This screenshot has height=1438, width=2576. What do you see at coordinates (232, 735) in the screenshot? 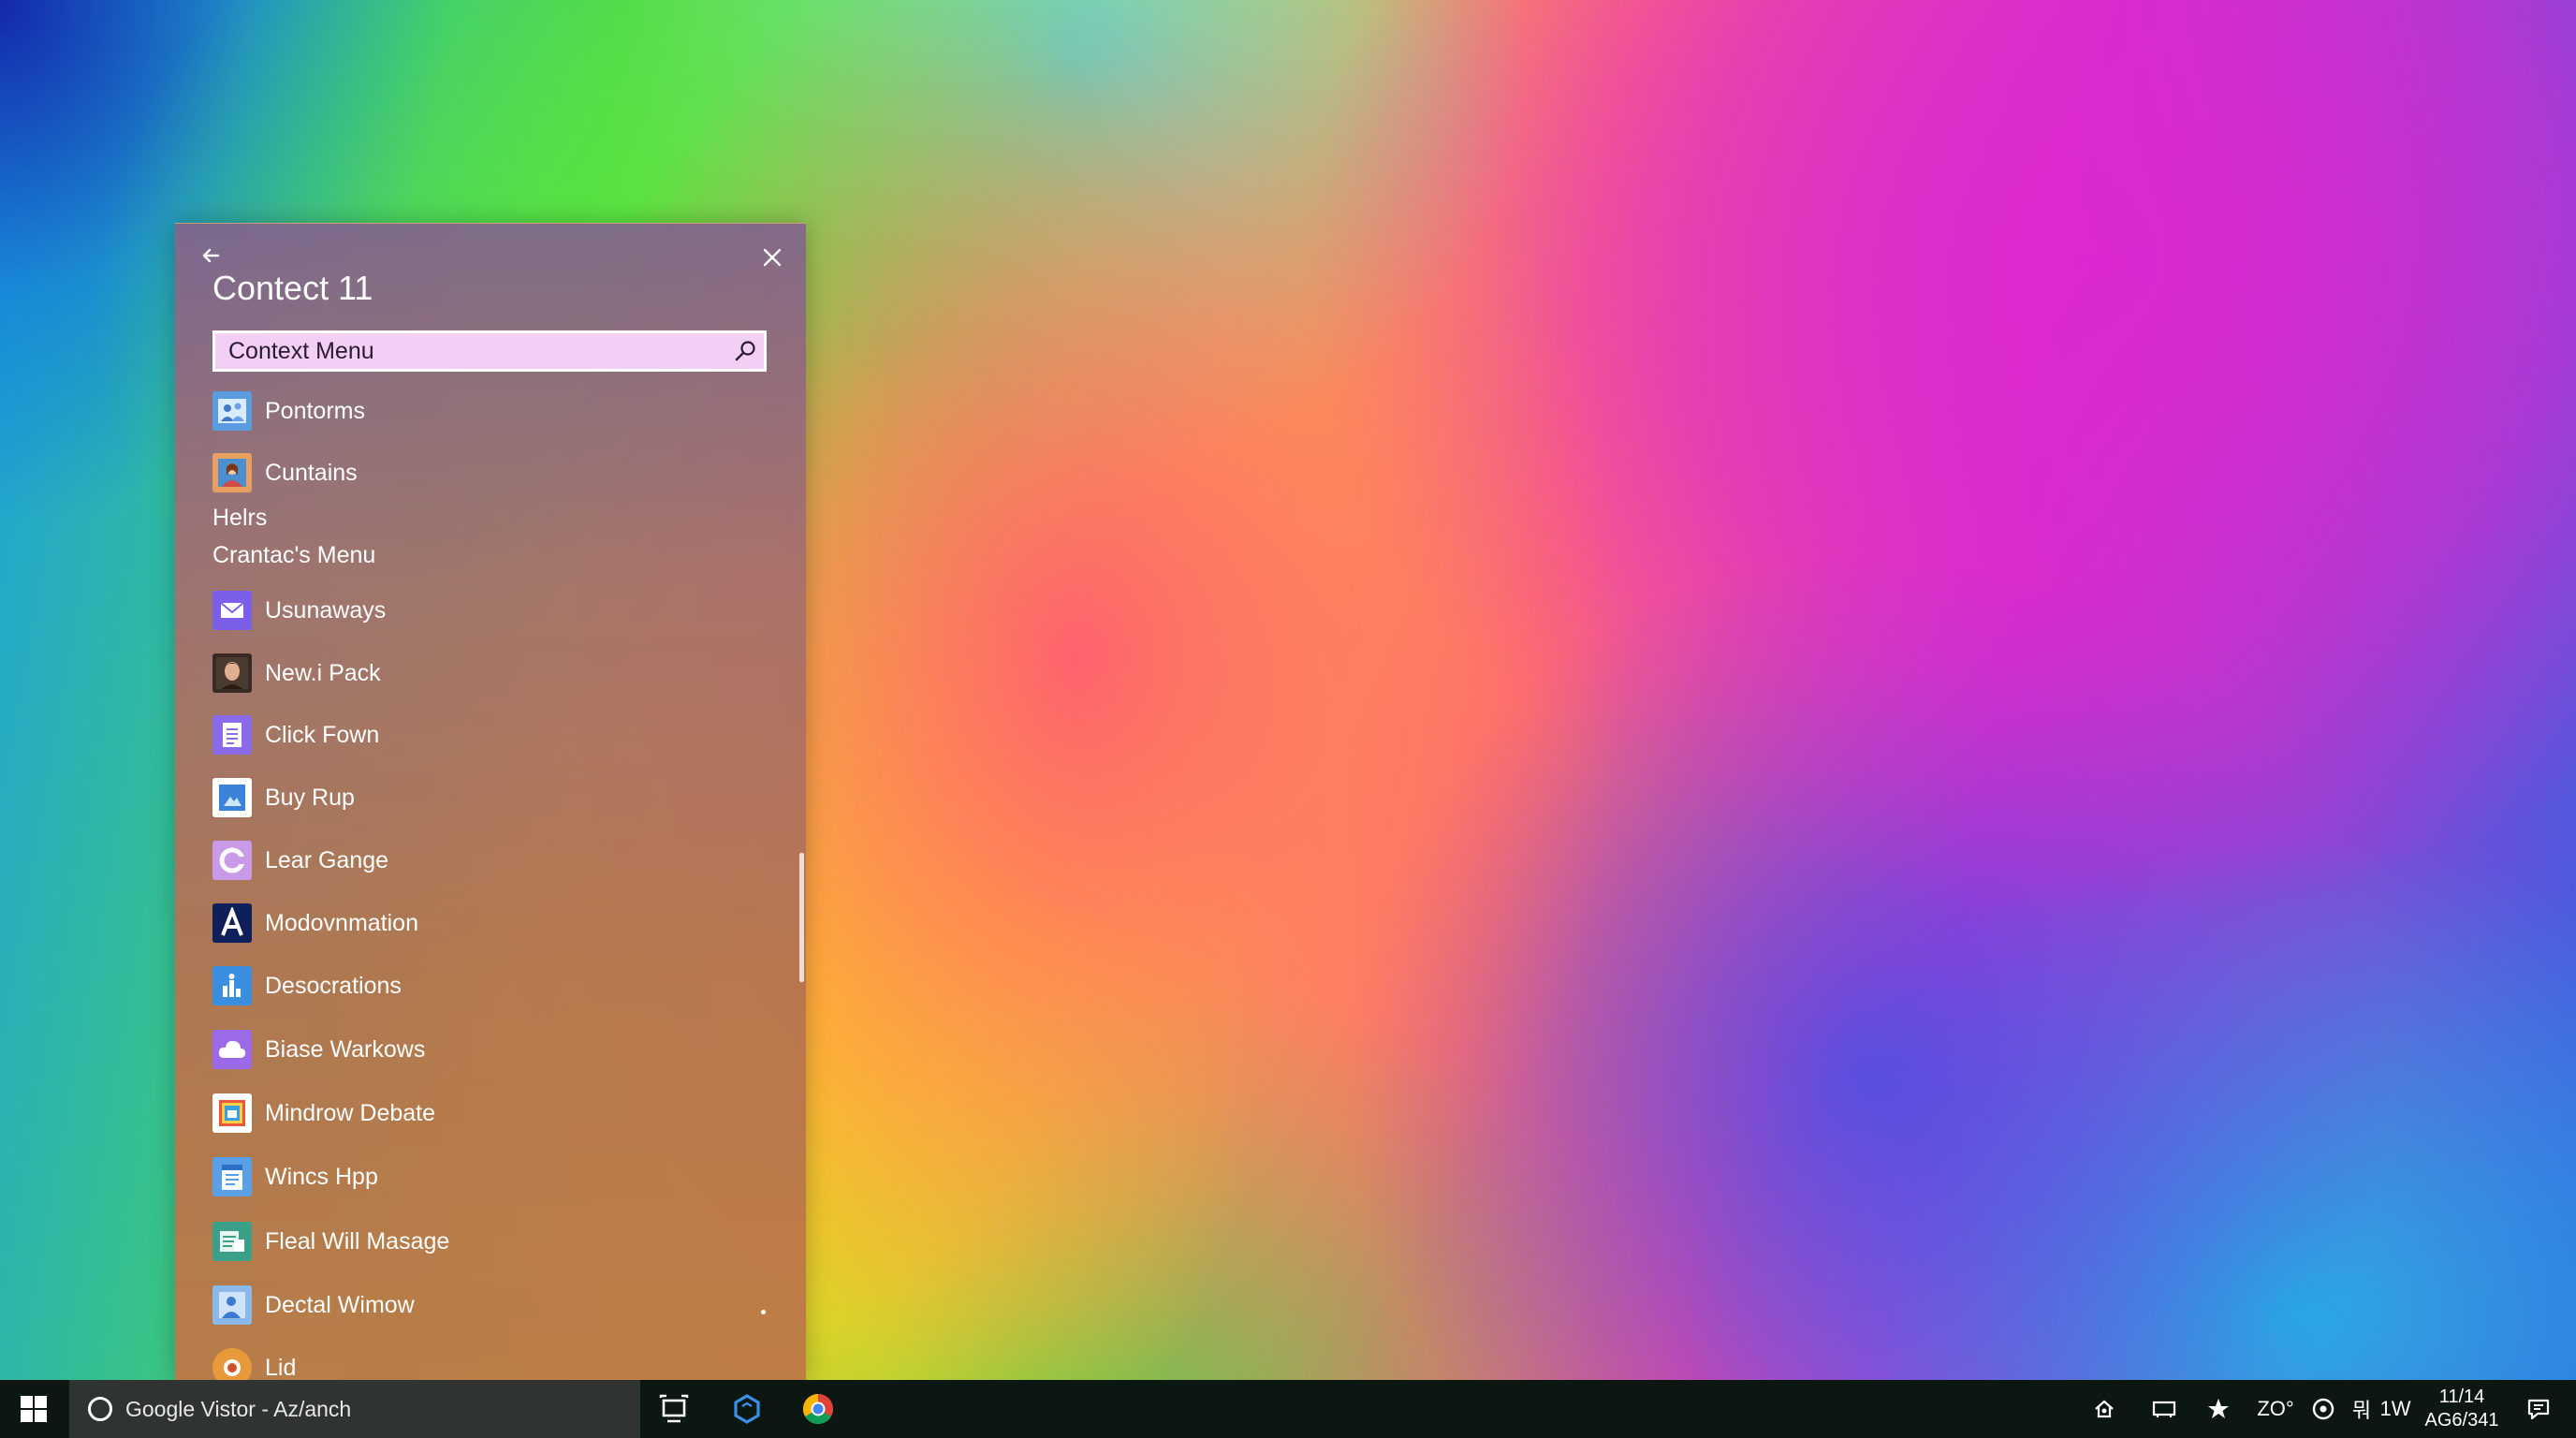
I see `document-list-icon` at bounding box center [232, 735].